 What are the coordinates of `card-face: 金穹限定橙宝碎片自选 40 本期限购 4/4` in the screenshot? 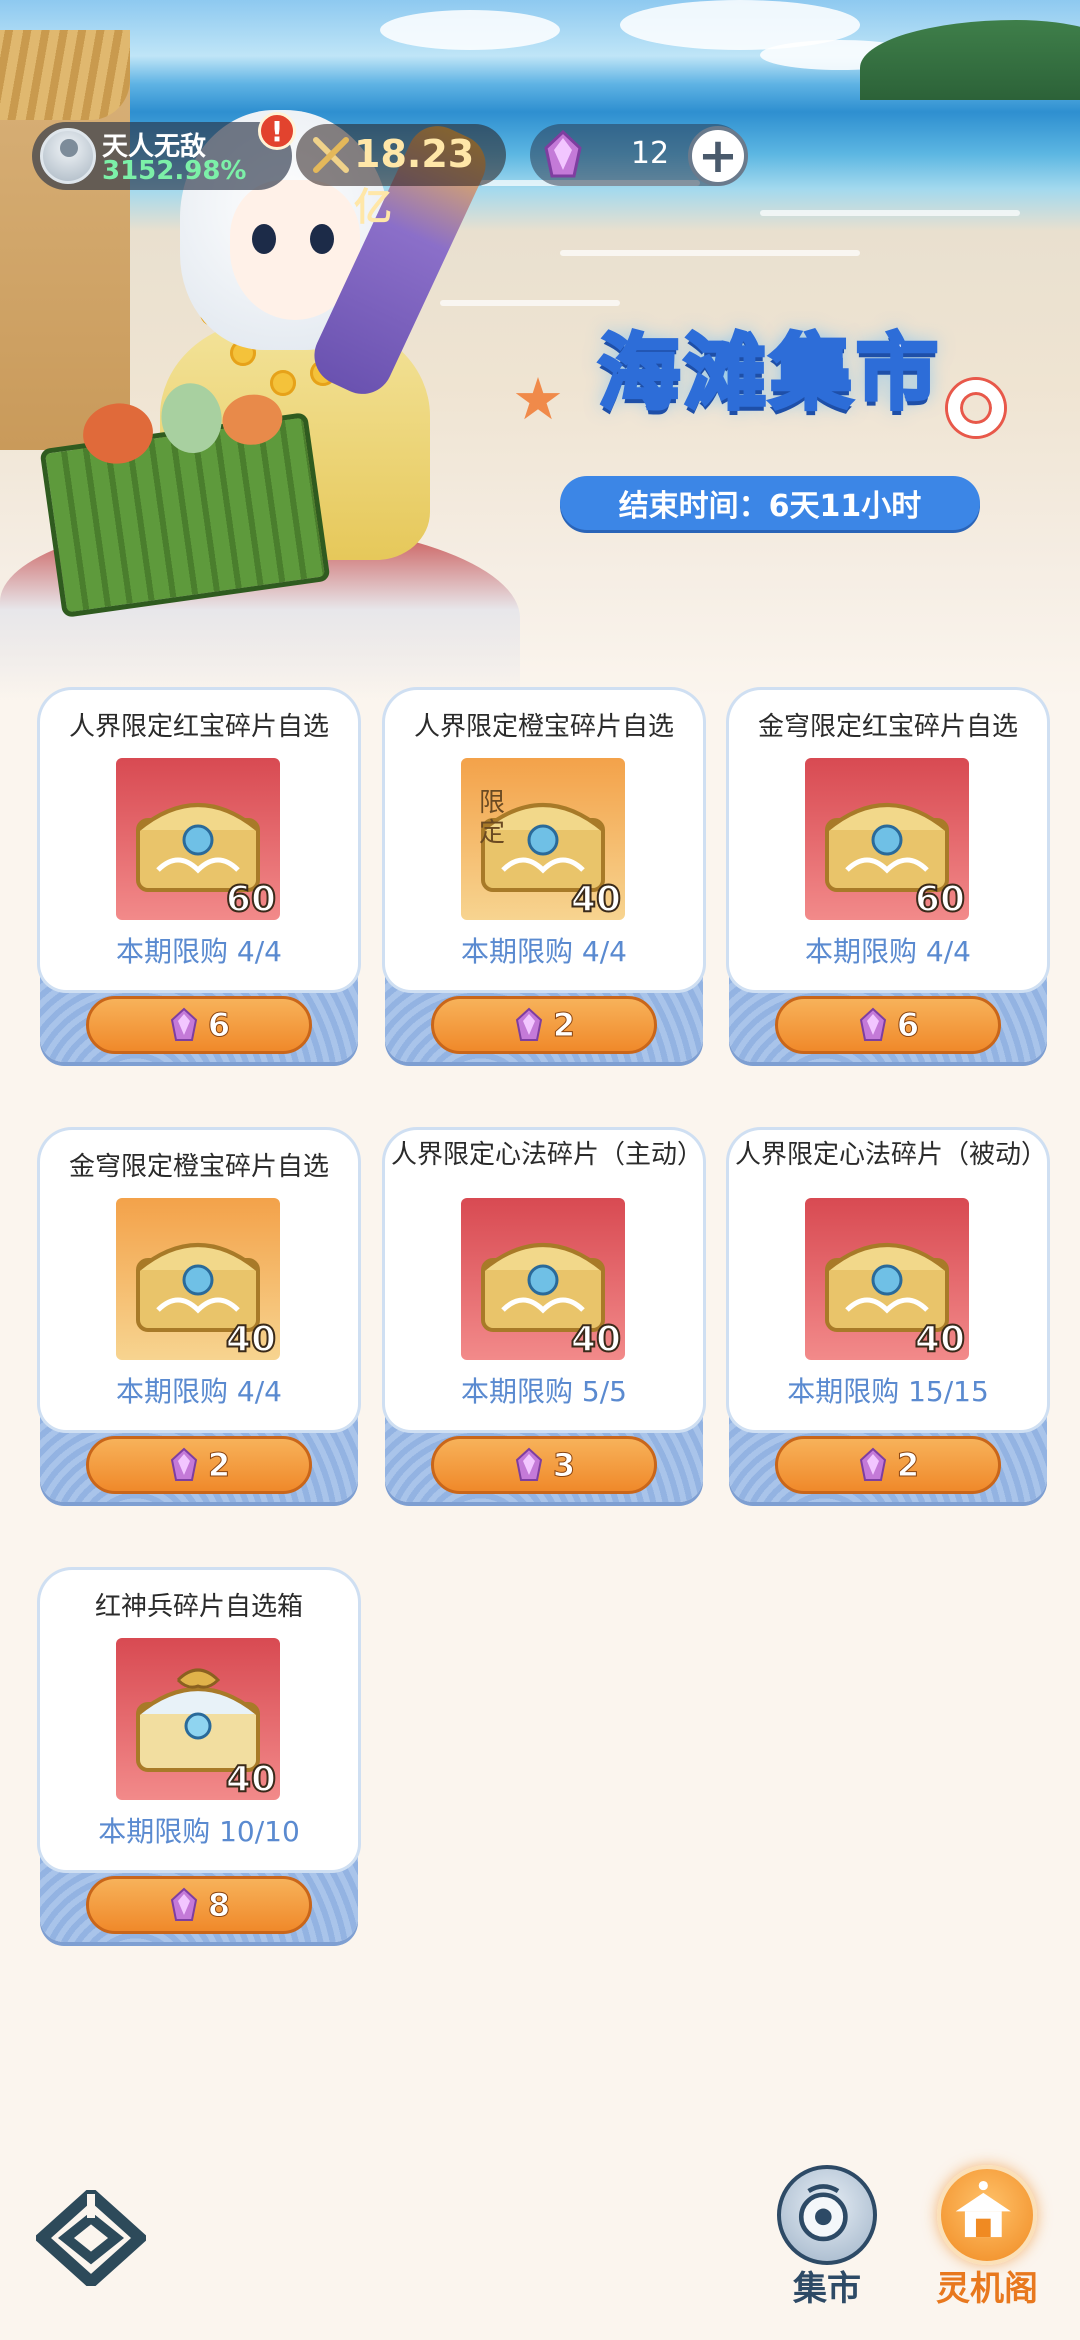 It's located at (199, 1280).